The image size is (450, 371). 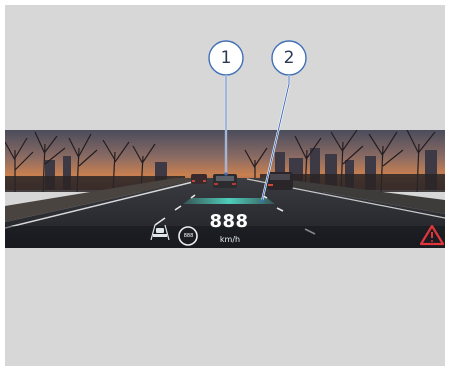 What do you see at coordinates (225, 181) in the screenshot?
I see `vehicle-ahead` at bounding box center [225, 181].